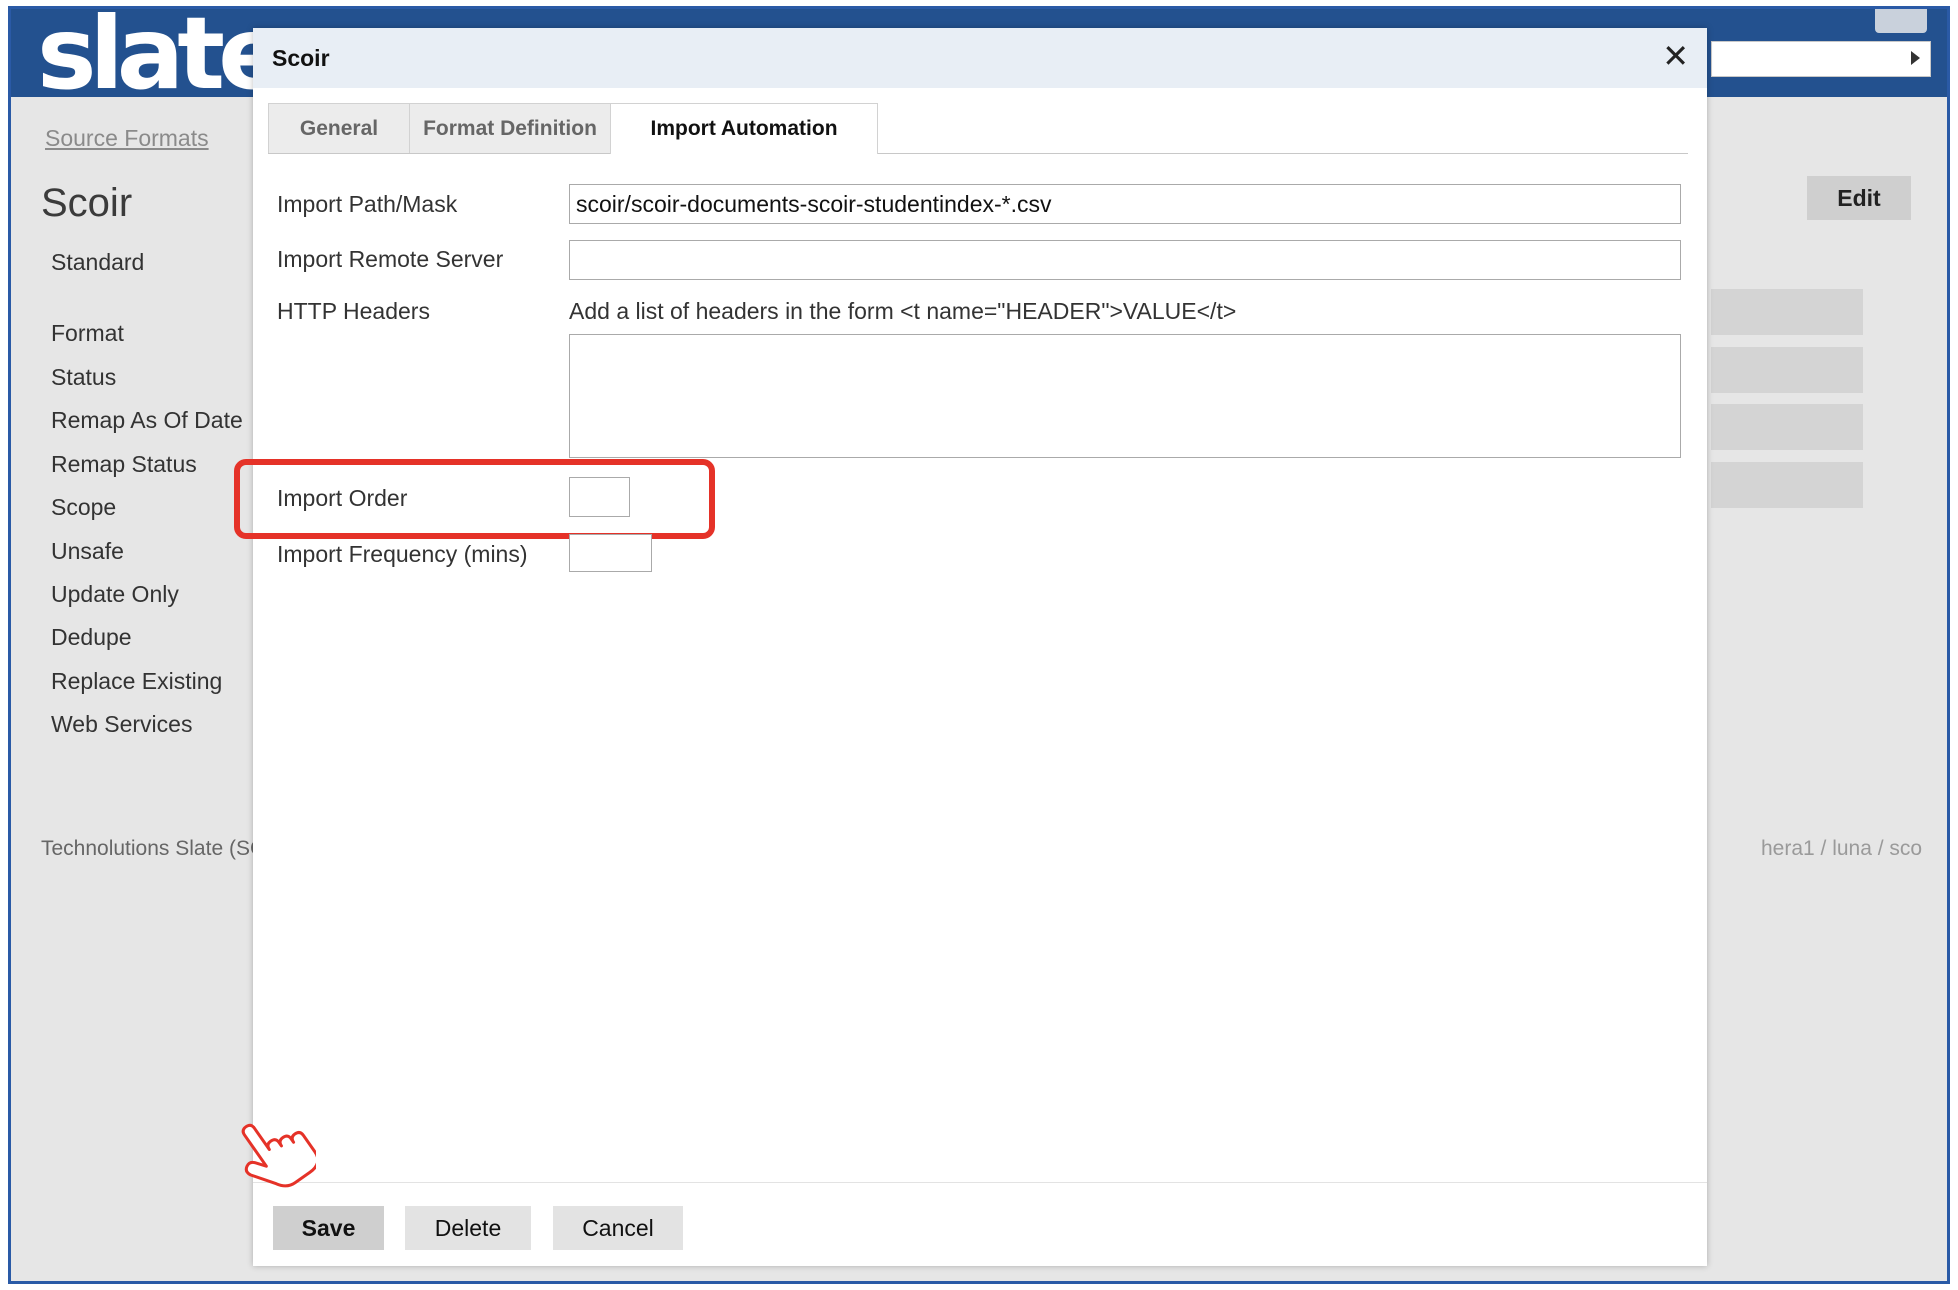 Image resolution: width=1958 pixels, height=1290 pixels. Describe the element at coordinates (1859, 198) in the screenshot. I see `edit-button: Edit` at that location.